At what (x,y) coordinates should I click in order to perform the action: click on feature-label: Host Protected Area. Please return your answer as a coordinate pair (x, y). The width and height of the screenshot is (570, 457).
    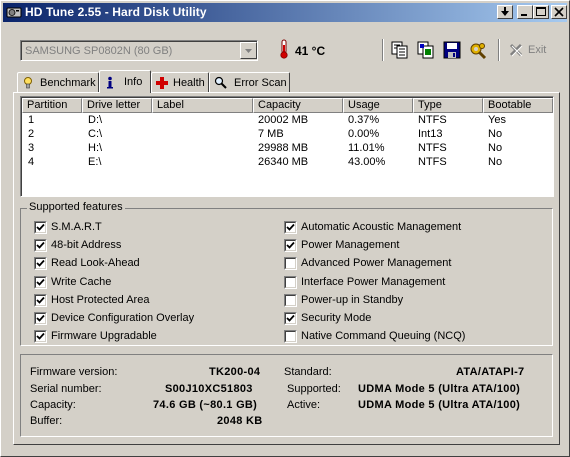
    Looking at the image, I should click on (100, 300).